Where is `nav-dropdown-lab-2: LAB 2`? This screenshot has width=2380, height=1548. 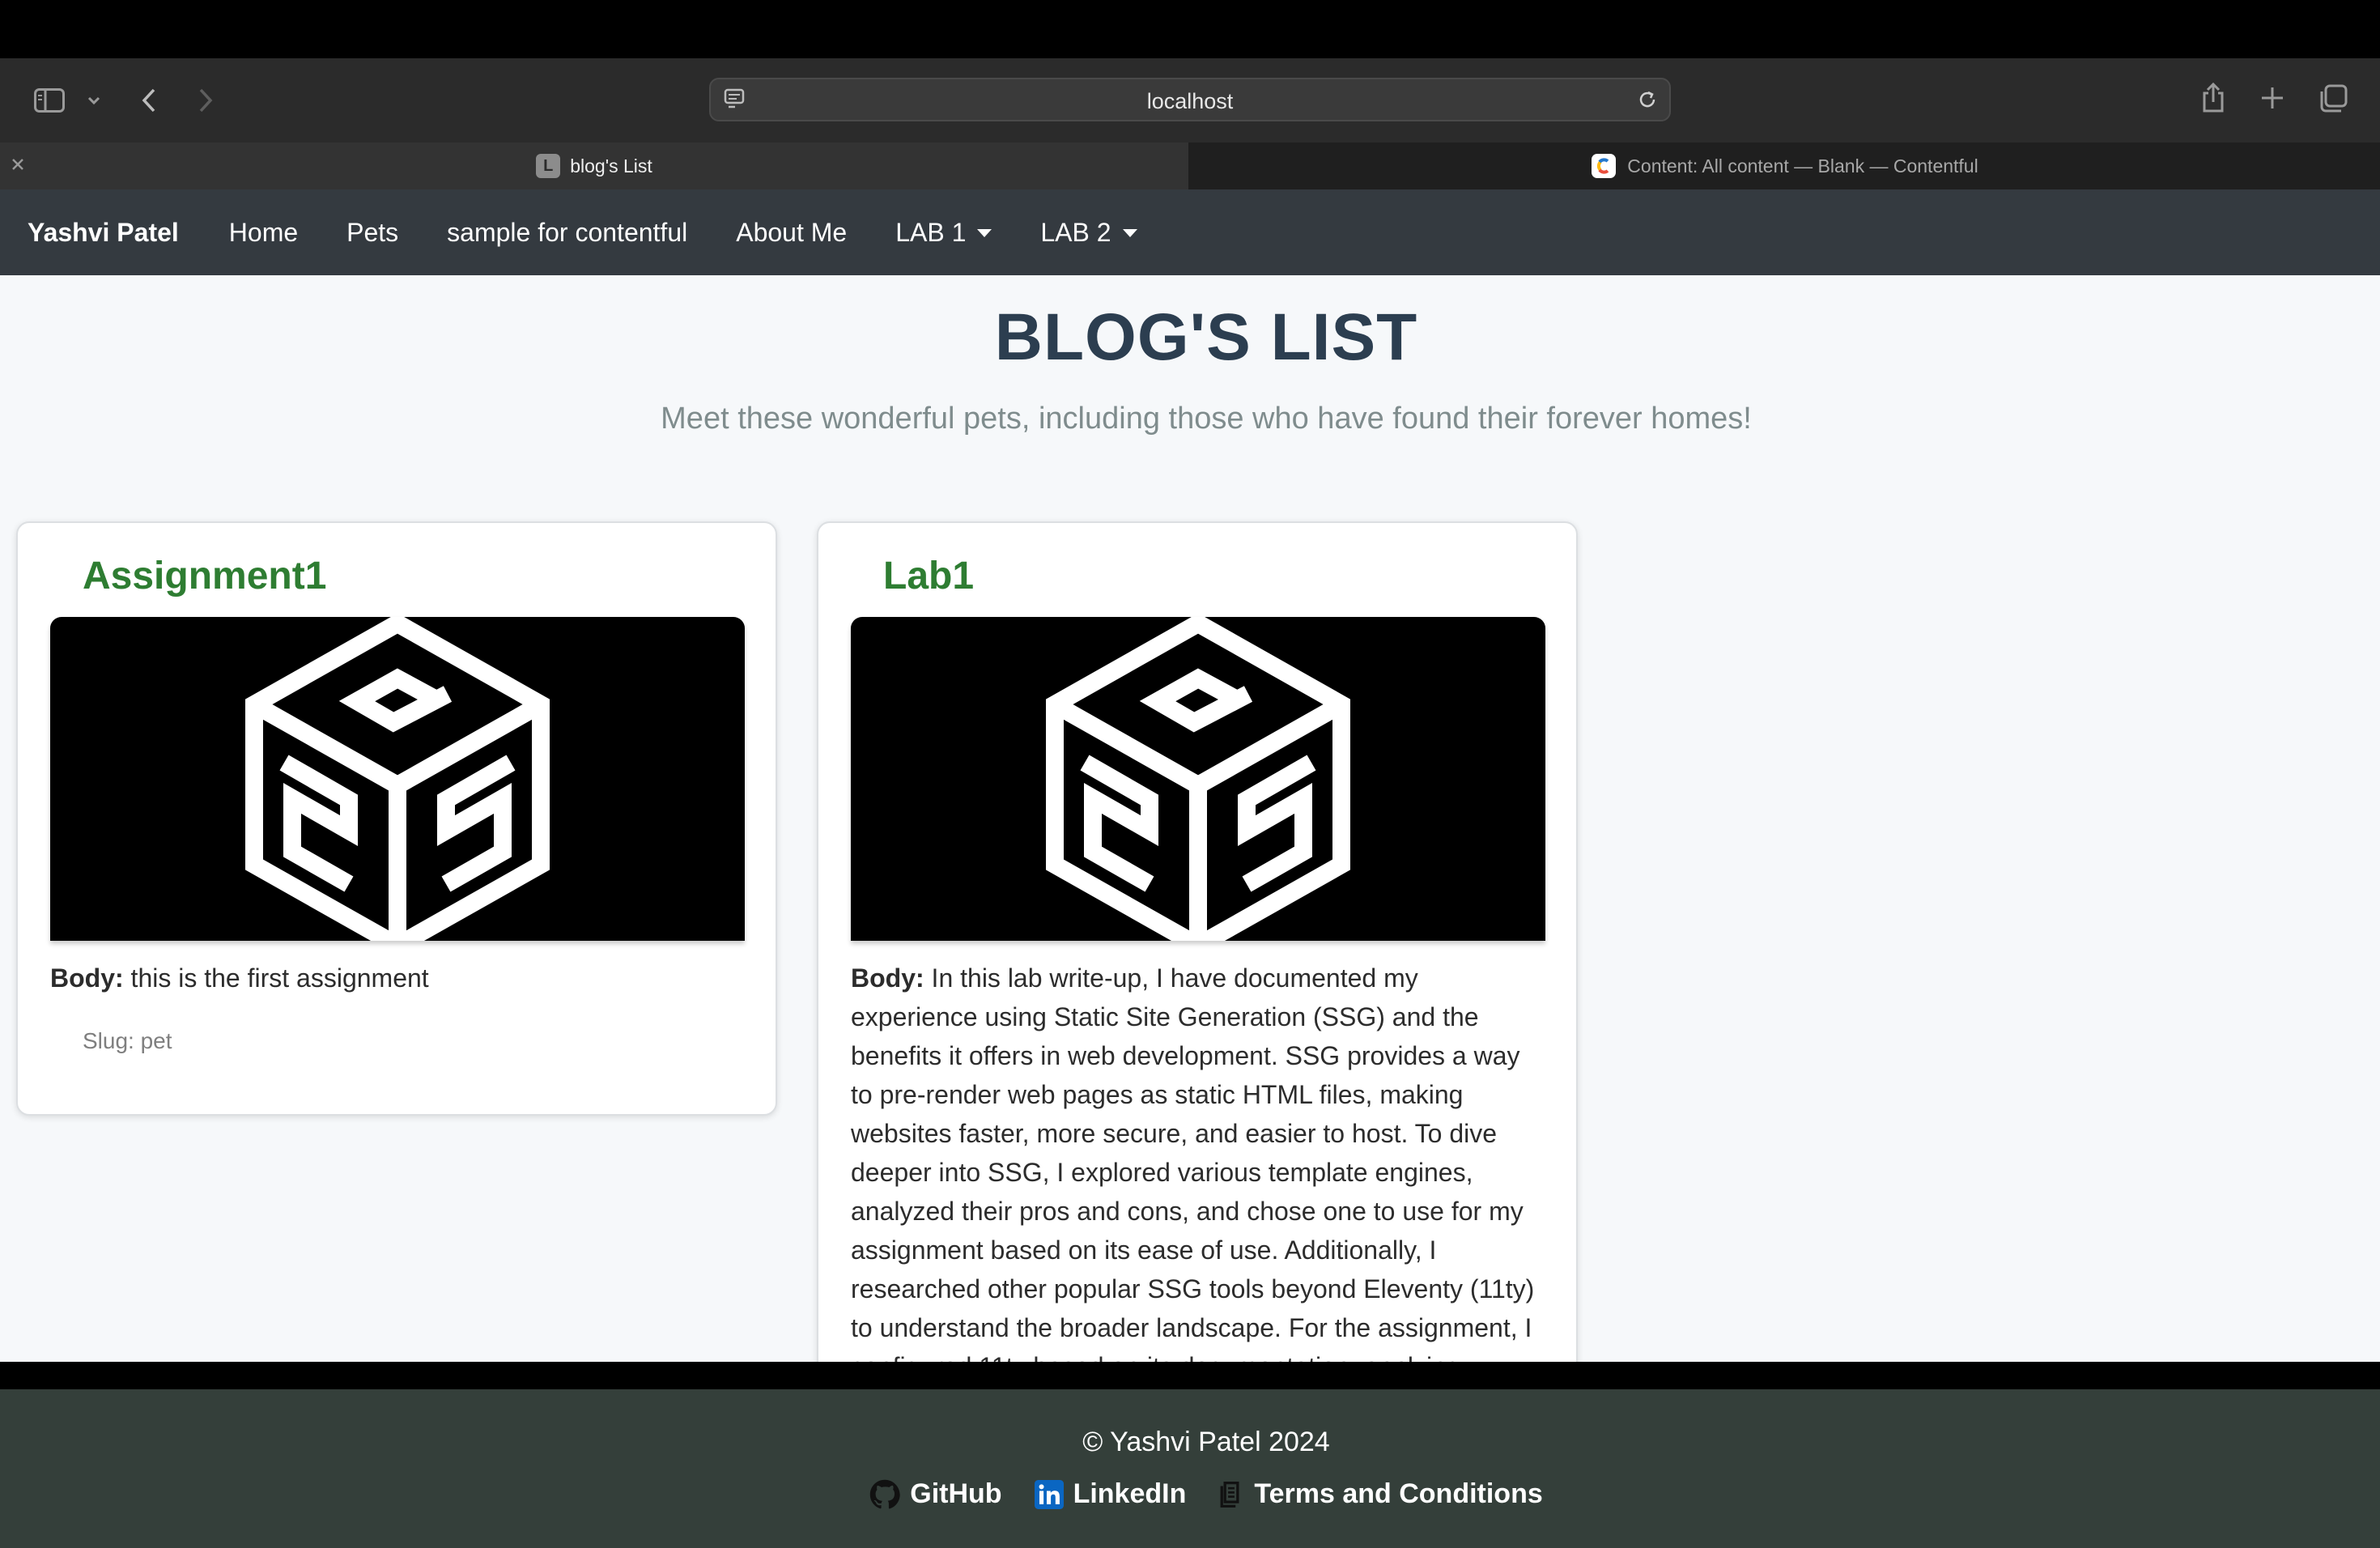
nav-dropdown-lab-2: LAB 2 is located at coordinates (1088, 233).